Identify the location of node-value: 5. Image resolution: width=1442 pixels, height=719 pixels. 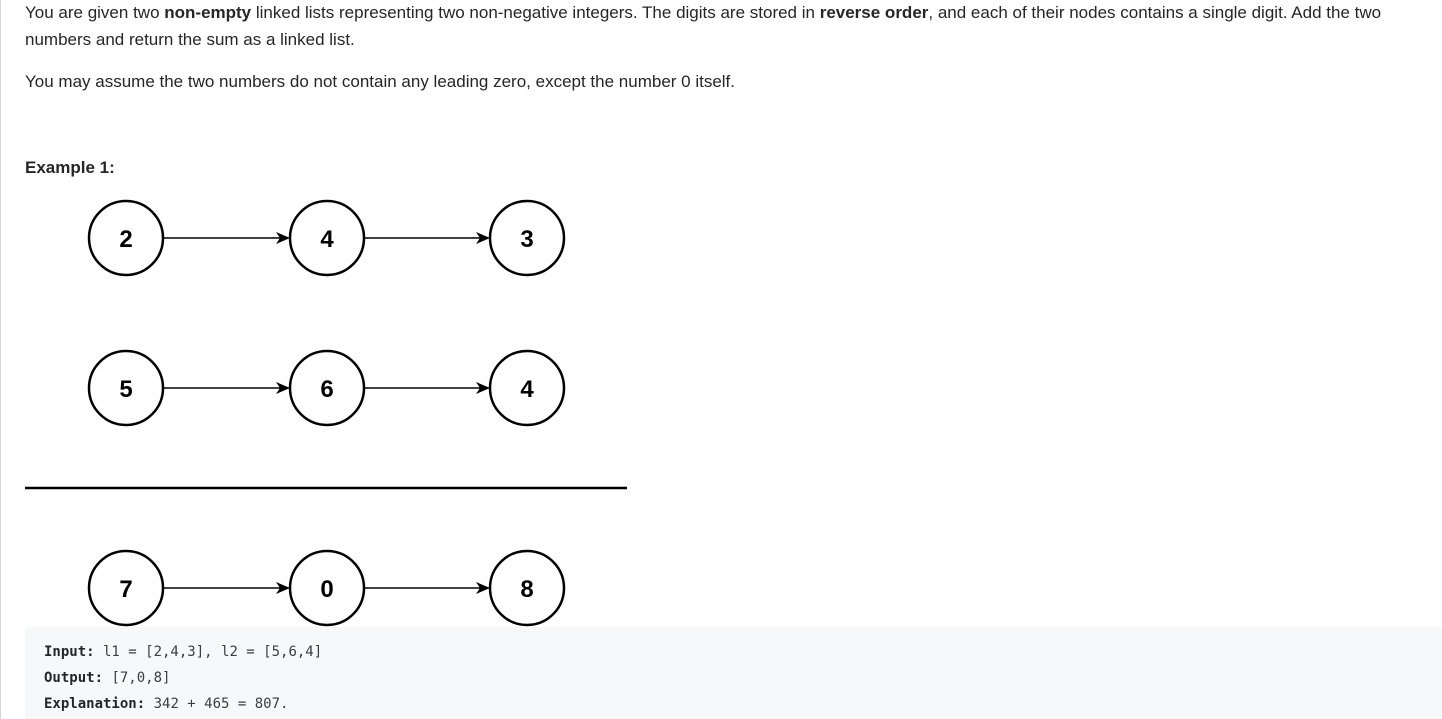
(125, 389).